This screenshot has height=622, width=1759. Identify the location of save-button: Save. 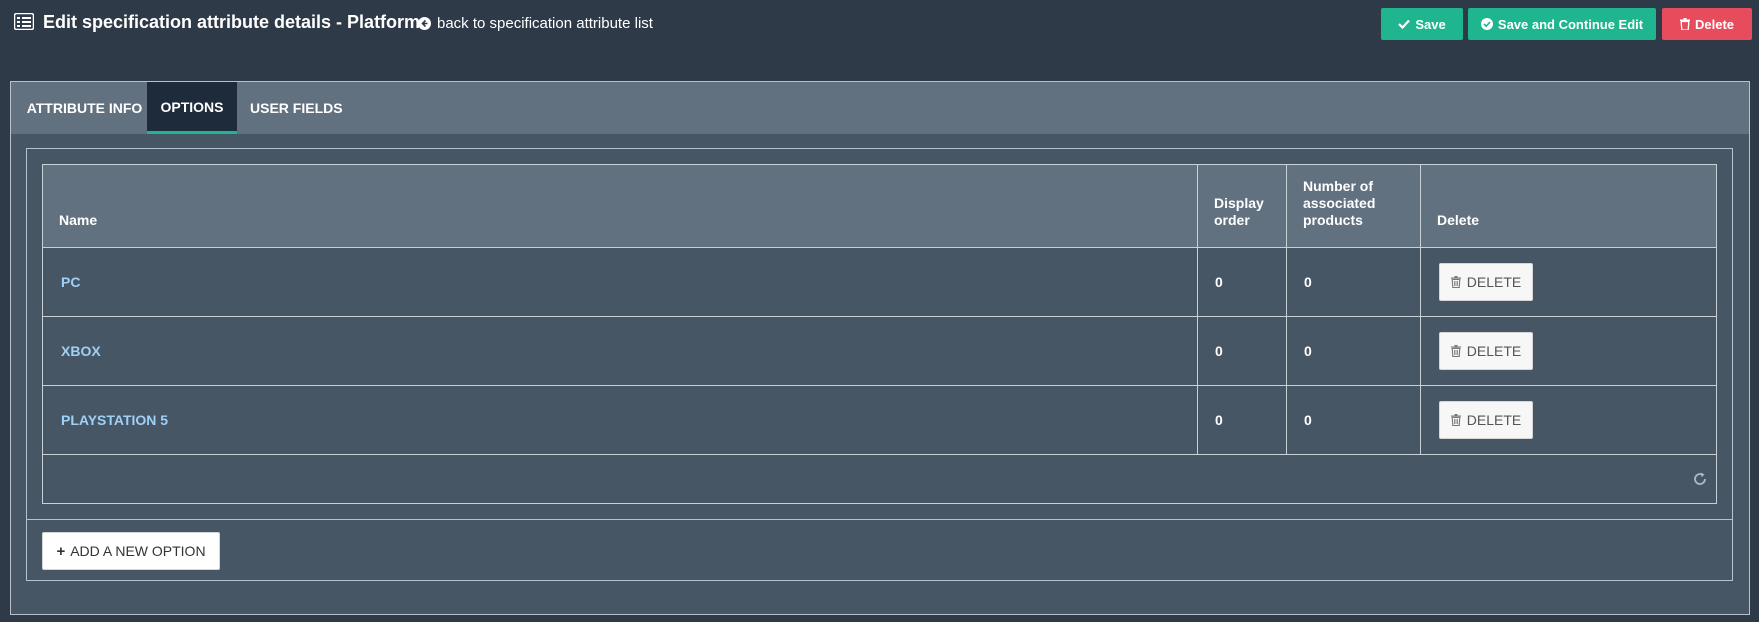
(1422, 24).